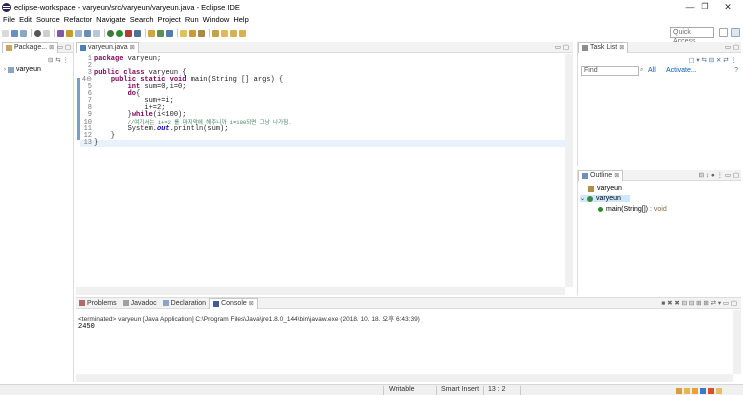 Image resolution: width=743 pixels, height=395 pixels. Describe the element at coordinates (192, 19) in the screenshot. I see `menu-run: Run` at that location.